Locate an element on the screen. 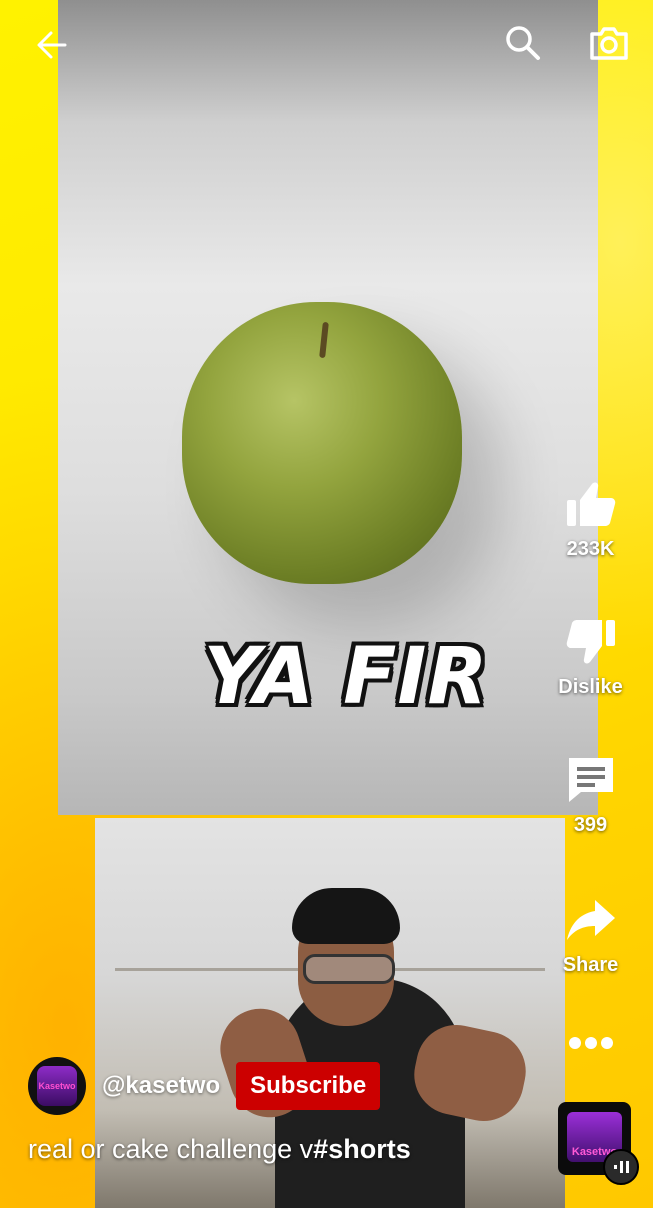  avatar-logo: Kasetwo is located at coordinates (57, 1086).